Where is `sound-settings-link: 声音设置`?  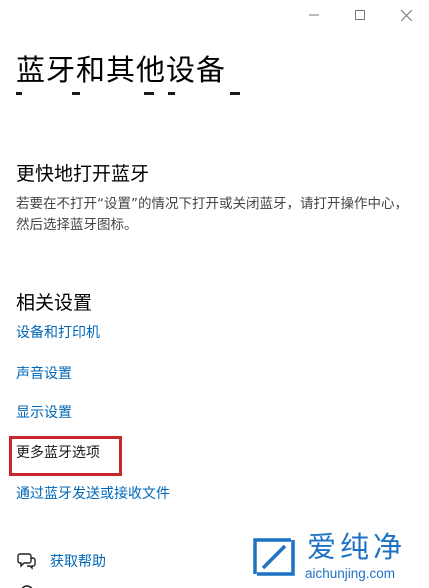 sound-settings-link: 声音设置 is located at coordinates (44, 374).